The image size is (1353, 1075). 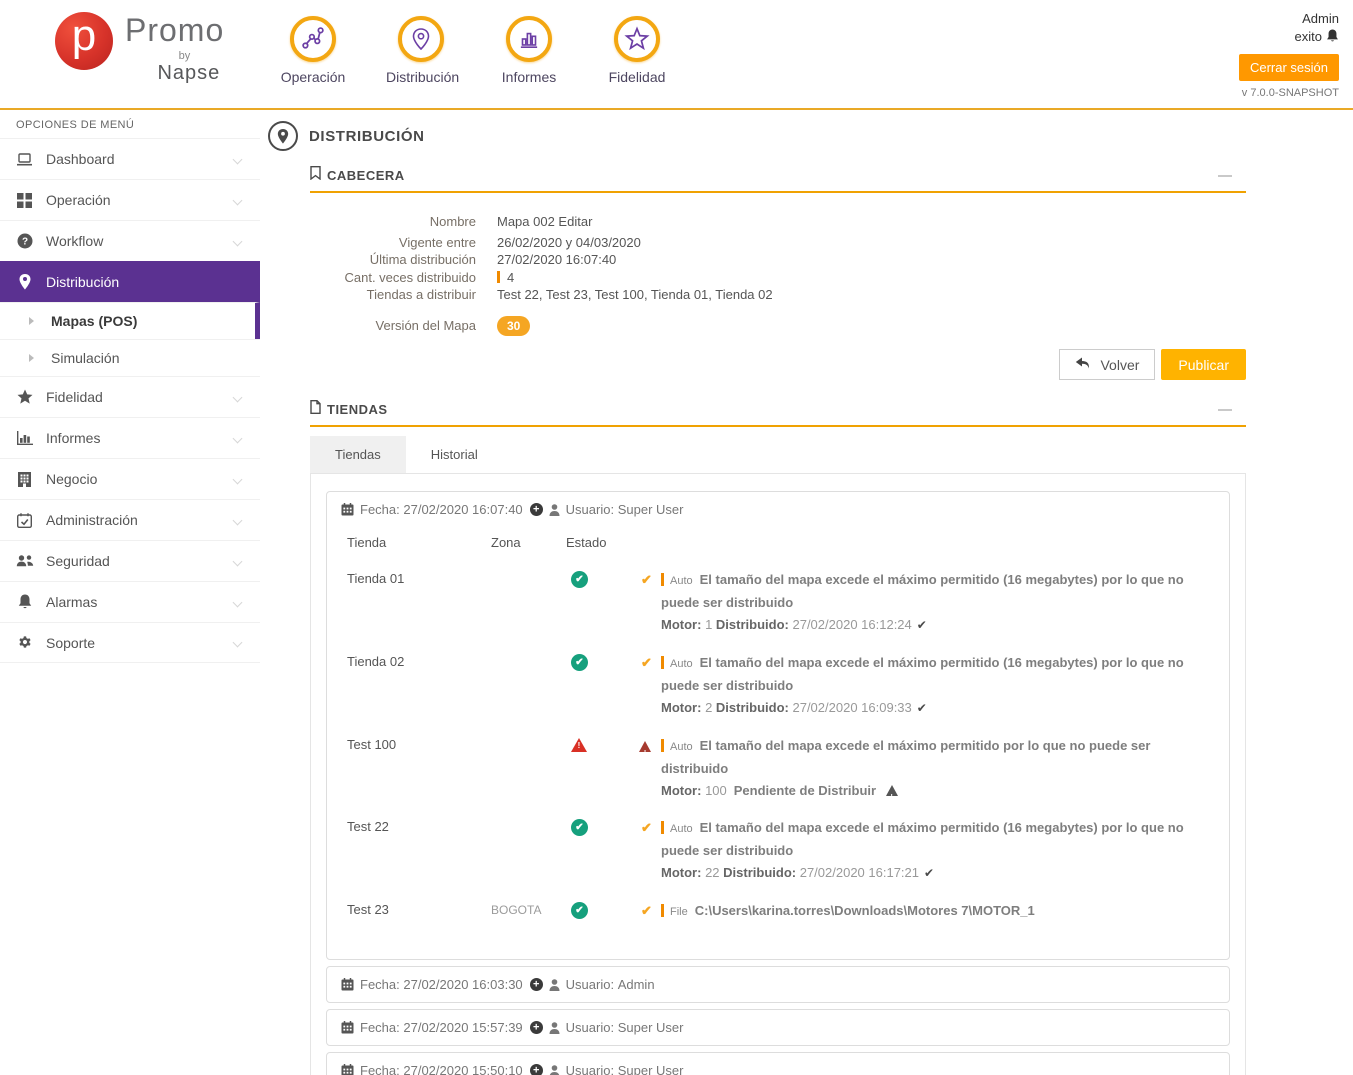 I want to click on motor-line: Motor: 100 Pendiente de Distribuir, so click(x=935, y=790).